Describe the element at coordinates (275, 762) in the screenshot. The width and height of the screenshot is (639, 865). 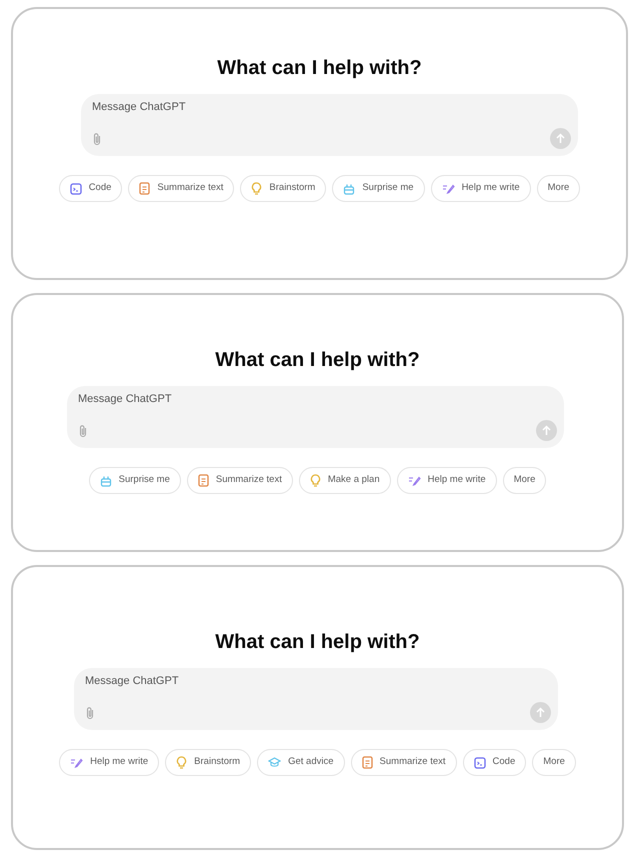
I see `graduation-cap-icon` at that location.